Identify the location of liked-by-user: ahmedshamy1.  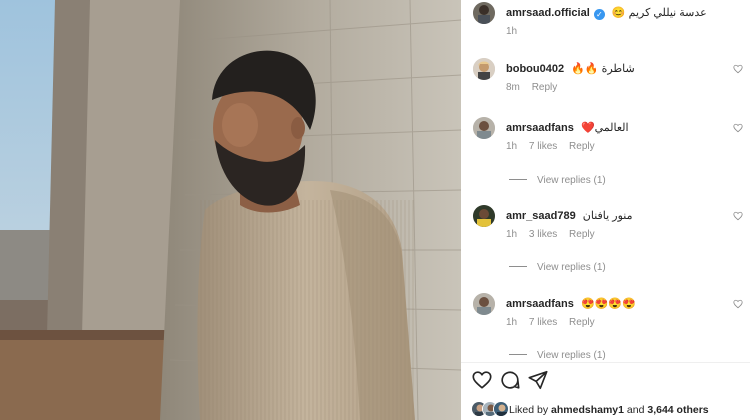
(587, 410).